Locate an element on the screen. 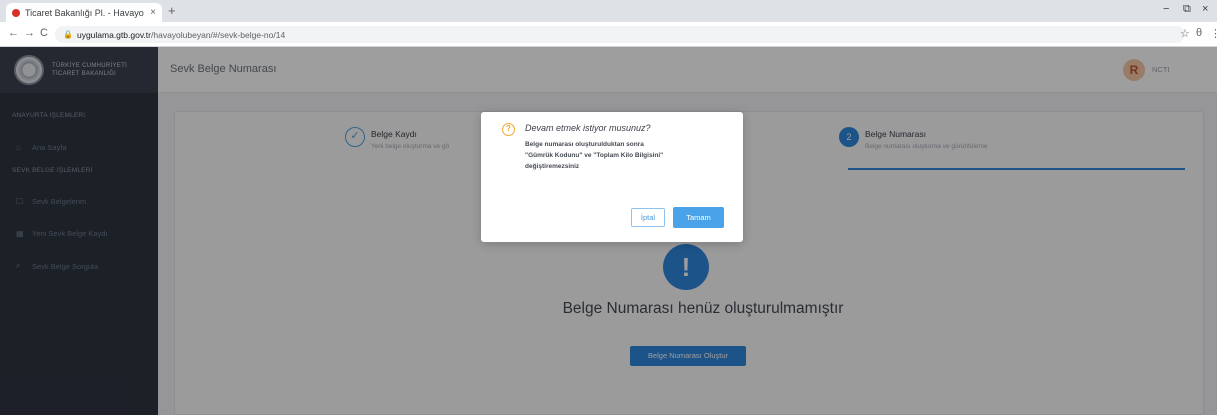  site-favicon-icon is located at coordinates (16, 12).